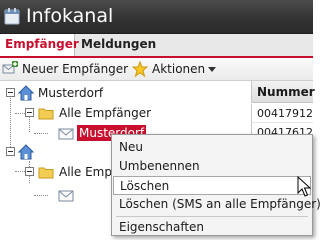 This screenshot has width=320, height=240. I want to click on new-recipient-button: Neuer Empfänger, so click(65, 69).